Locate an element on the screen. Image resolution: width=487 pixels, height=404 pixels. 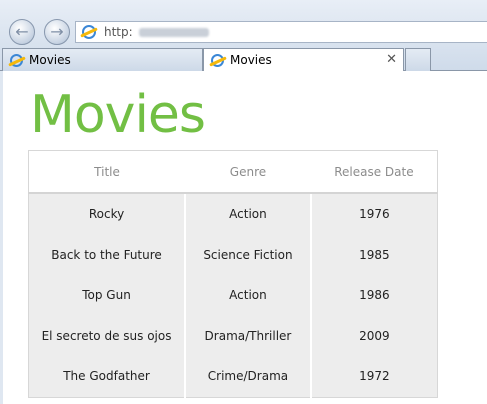
back-button: ← is located at coordinates (22, 32).